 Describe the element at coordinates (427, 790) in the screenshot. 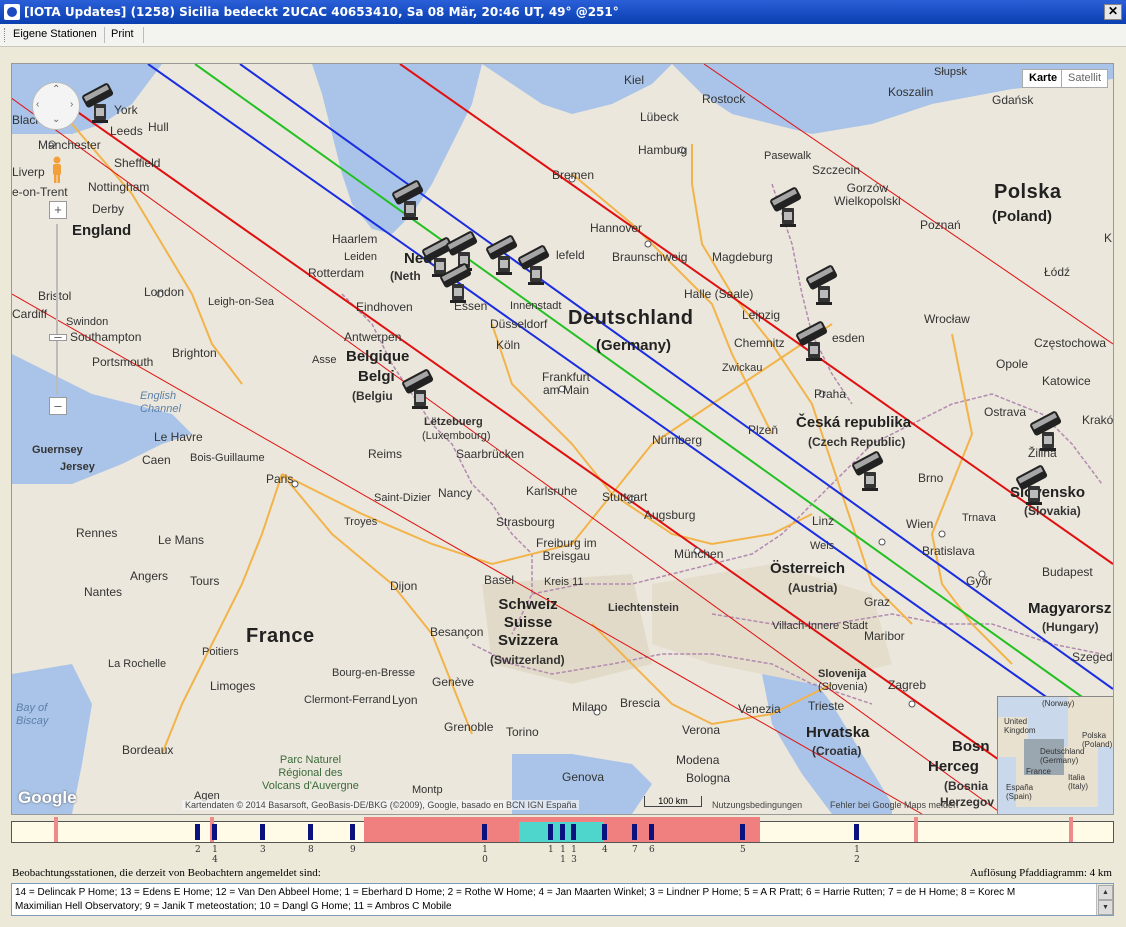

I see `map-label: Montp` at that location.